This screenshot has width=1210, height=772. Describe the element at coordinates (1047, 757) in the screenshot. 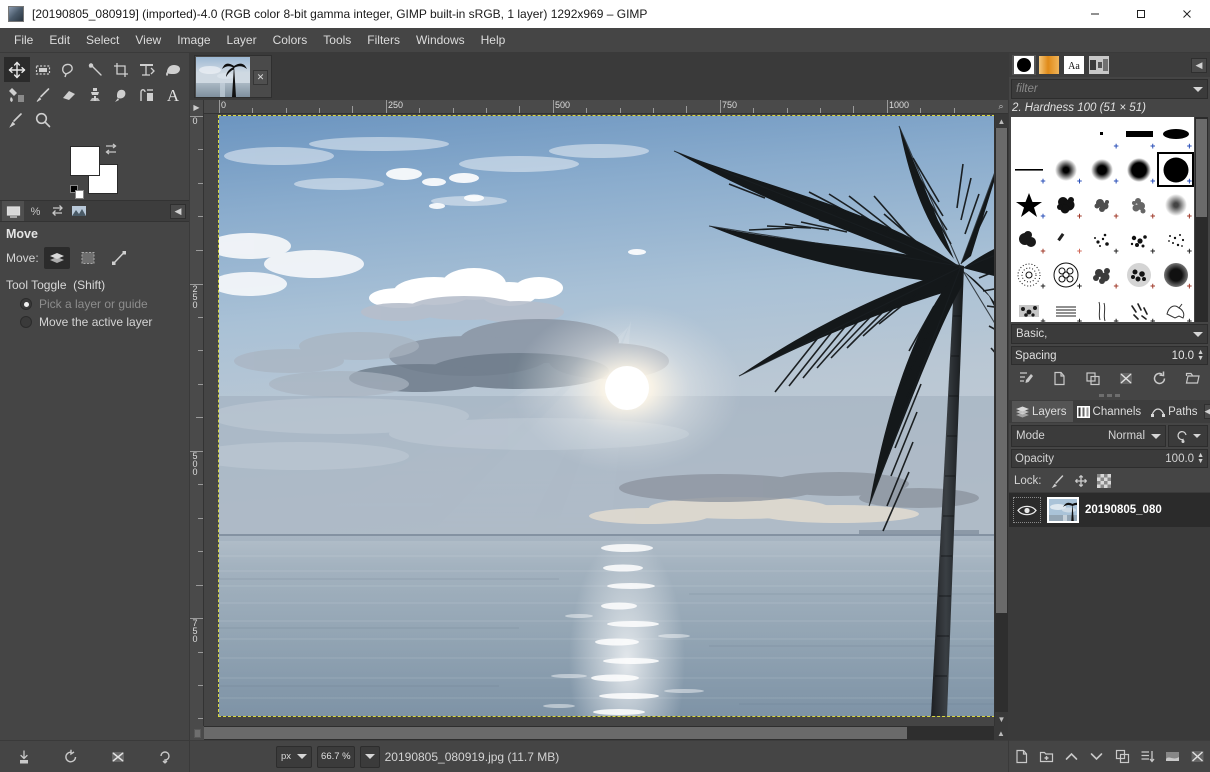

I see `new-layer-group-icon` at that location.